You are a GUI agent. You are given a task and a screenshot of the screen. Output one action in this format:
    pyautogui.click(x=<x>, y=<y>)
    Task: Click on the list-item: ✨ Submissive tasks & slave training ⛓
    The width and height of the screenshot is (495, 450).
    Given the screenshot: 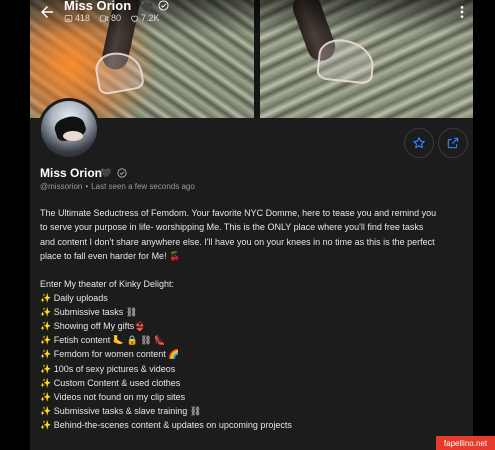 What is the action you would take?
    pyautogui.click(x=121, y=410)
    